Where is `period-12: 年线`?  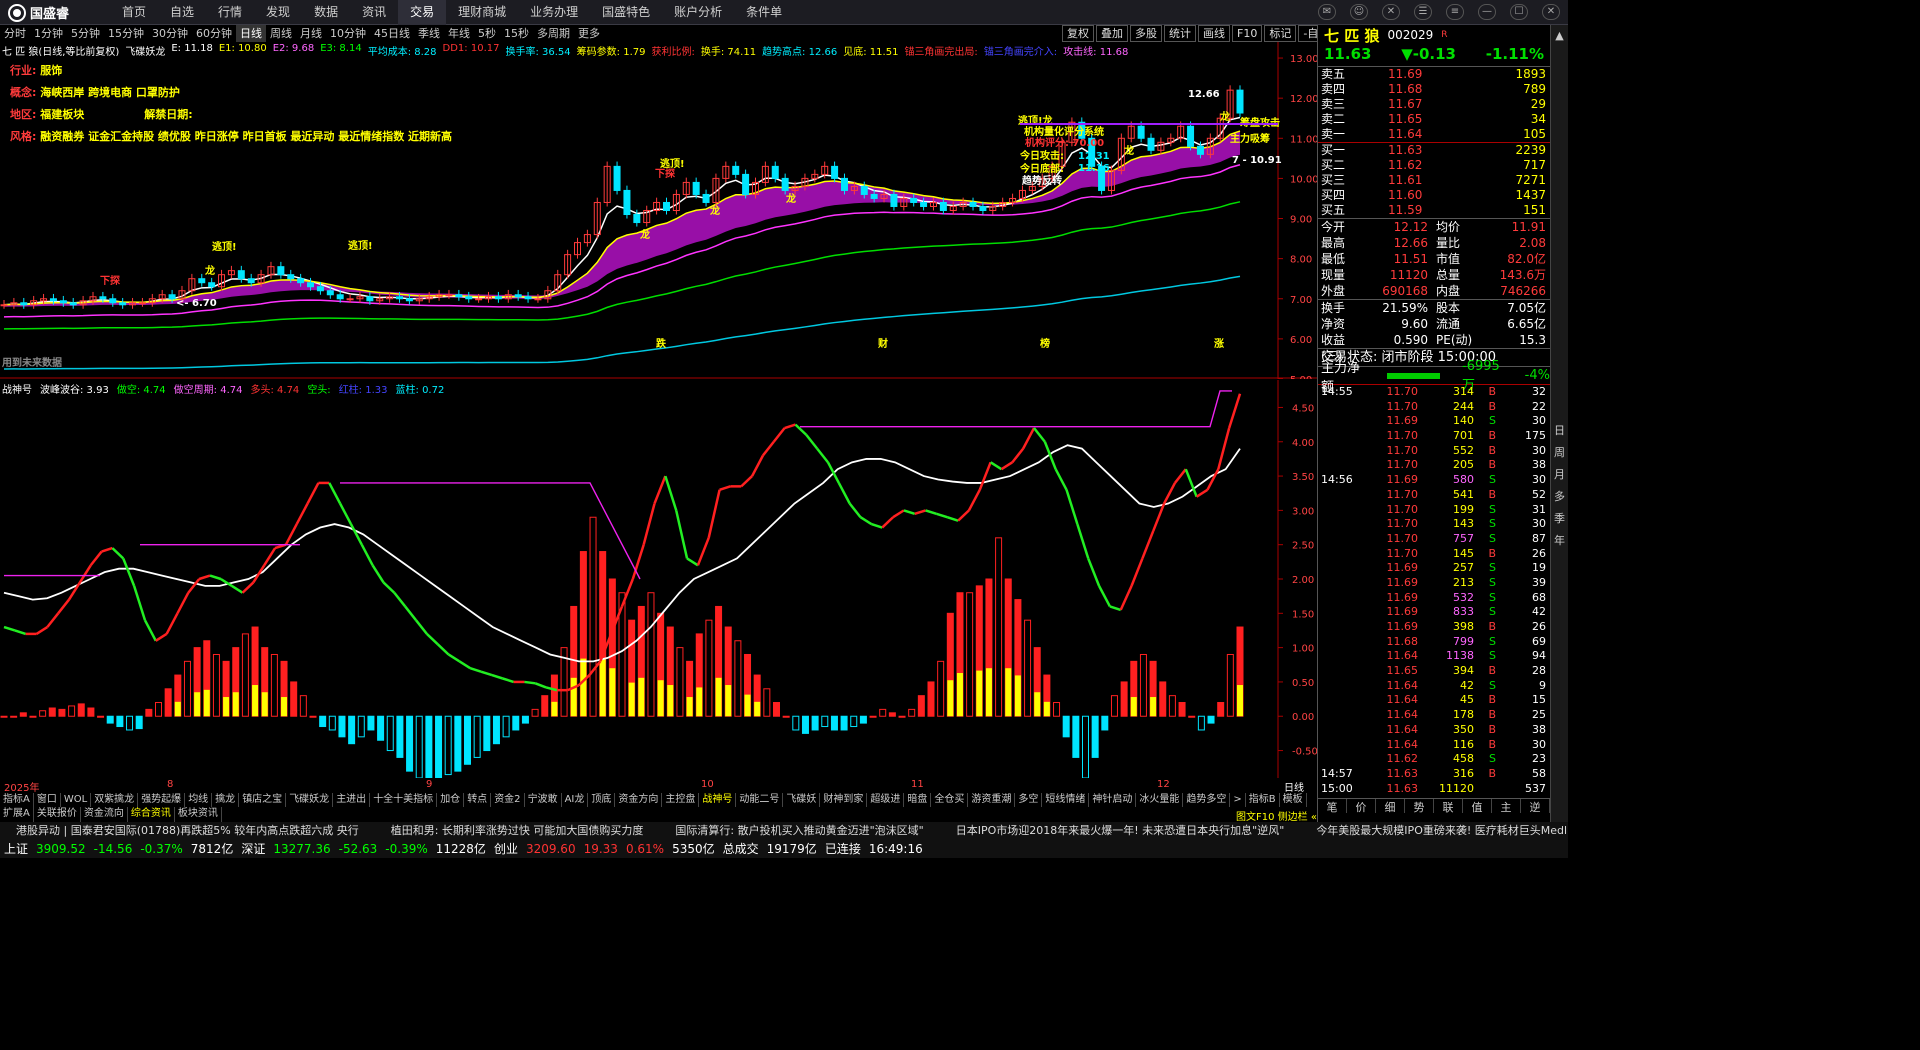
period-12: 年线 is located at coordinates (459, 33).